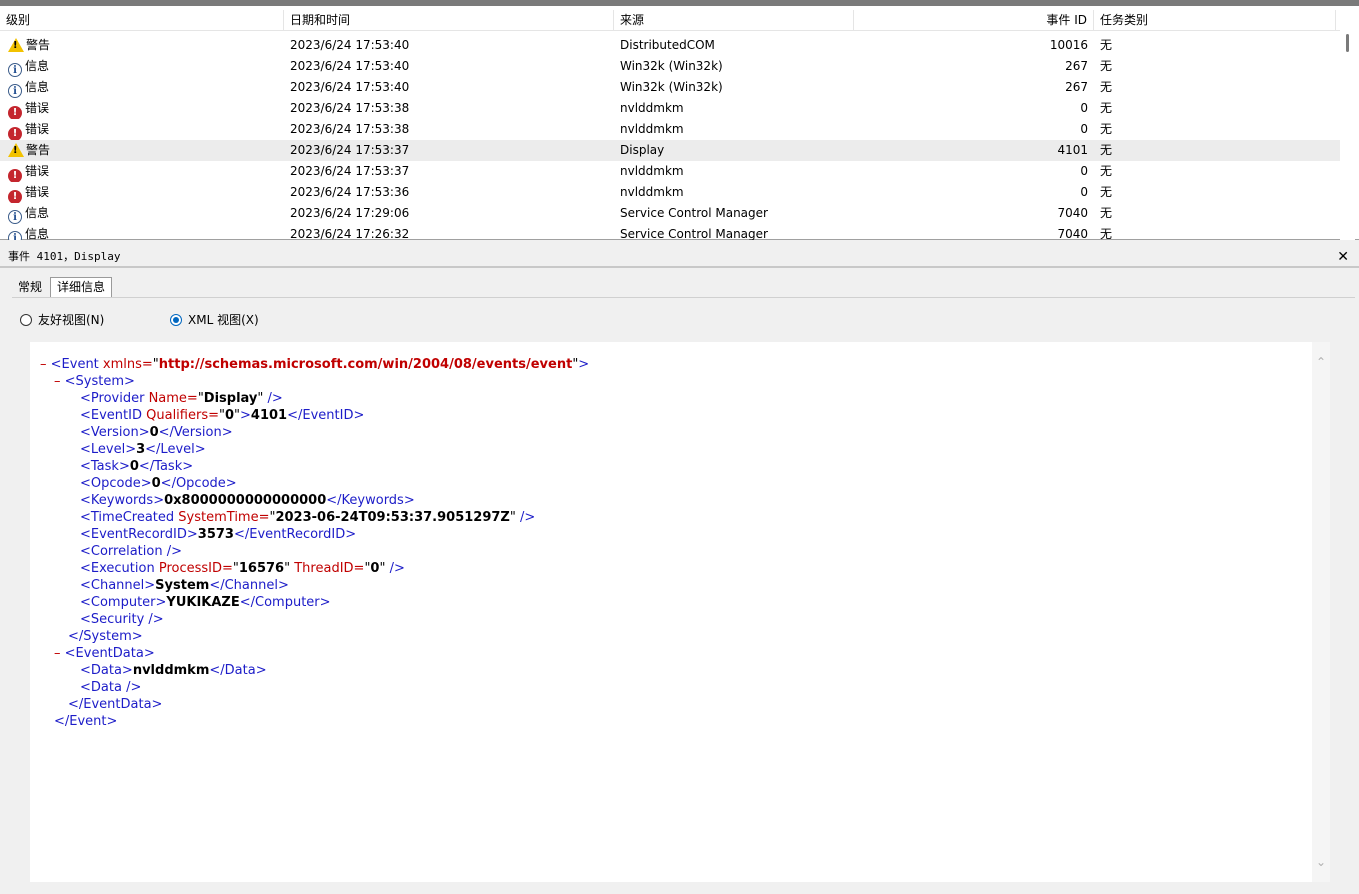 This screenshot has height=894, width=1359. I want to click on xml-attr: xmlns=, so click(127, 364).